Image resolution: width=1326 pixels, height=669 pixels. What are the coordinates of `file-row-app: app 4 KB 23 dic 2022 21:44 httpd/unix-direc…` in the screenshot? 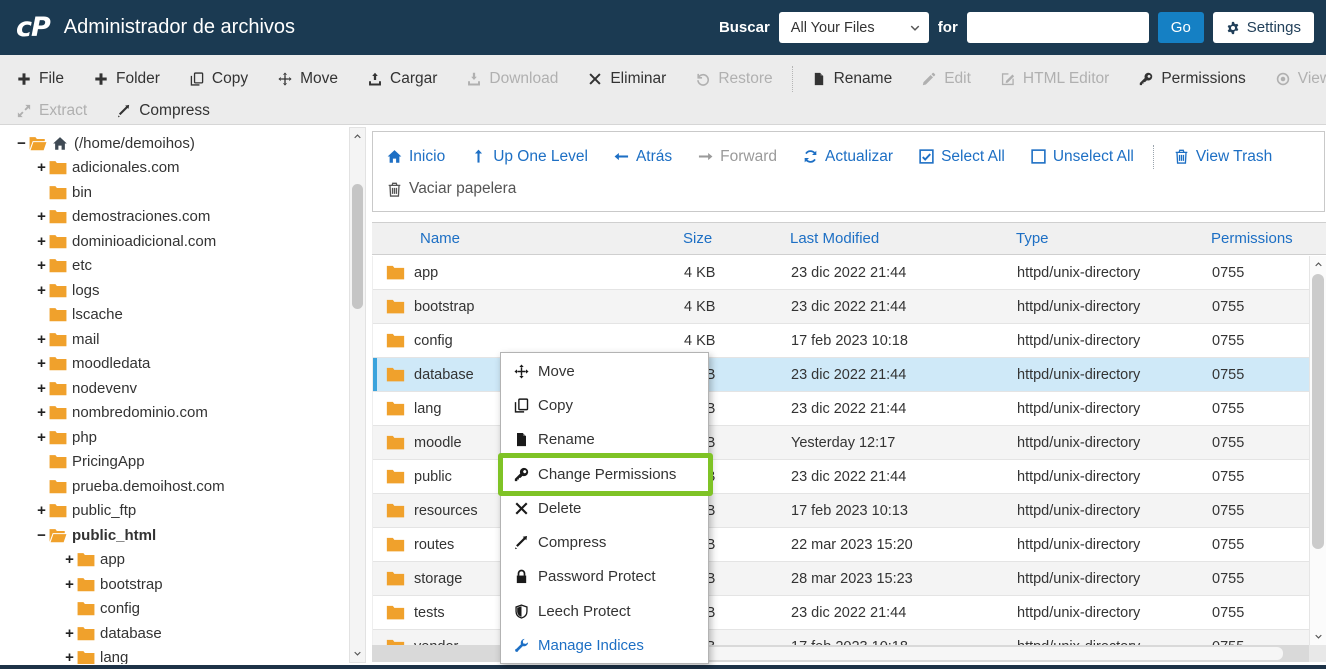 It's located at (841, 273).